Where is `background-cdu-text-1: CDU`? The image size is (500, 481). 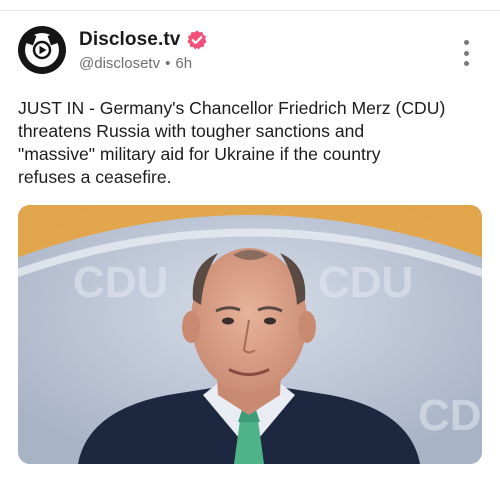 background-cdu-text-1: CDU is located at coordinates (120, 282).